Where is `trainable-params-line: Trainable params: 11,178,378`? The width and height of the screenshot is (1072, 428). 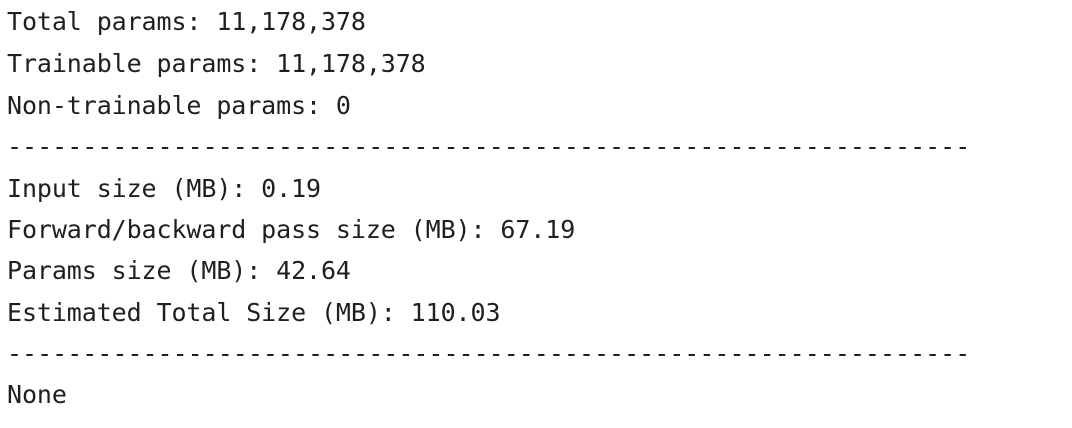 trainable-params-line: Trainable params: 11,178,378 is located at coordinates (216, 63).